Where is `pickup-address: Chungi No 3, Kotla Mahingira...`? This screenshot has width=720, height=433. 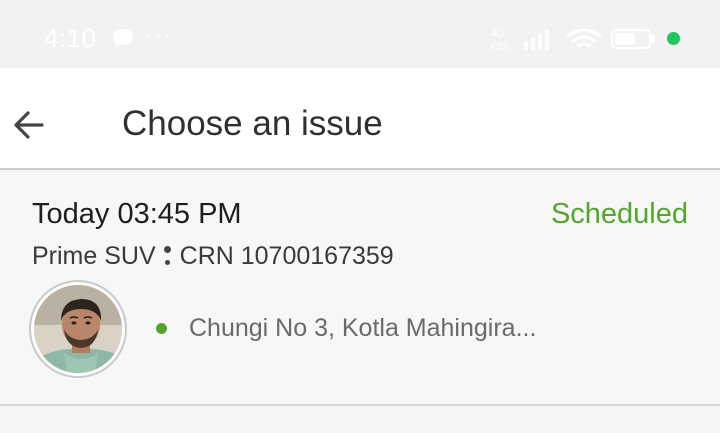 pickup-address: Chungi No 3, Kotla Mahingira... is located at coordinates (363, 328).